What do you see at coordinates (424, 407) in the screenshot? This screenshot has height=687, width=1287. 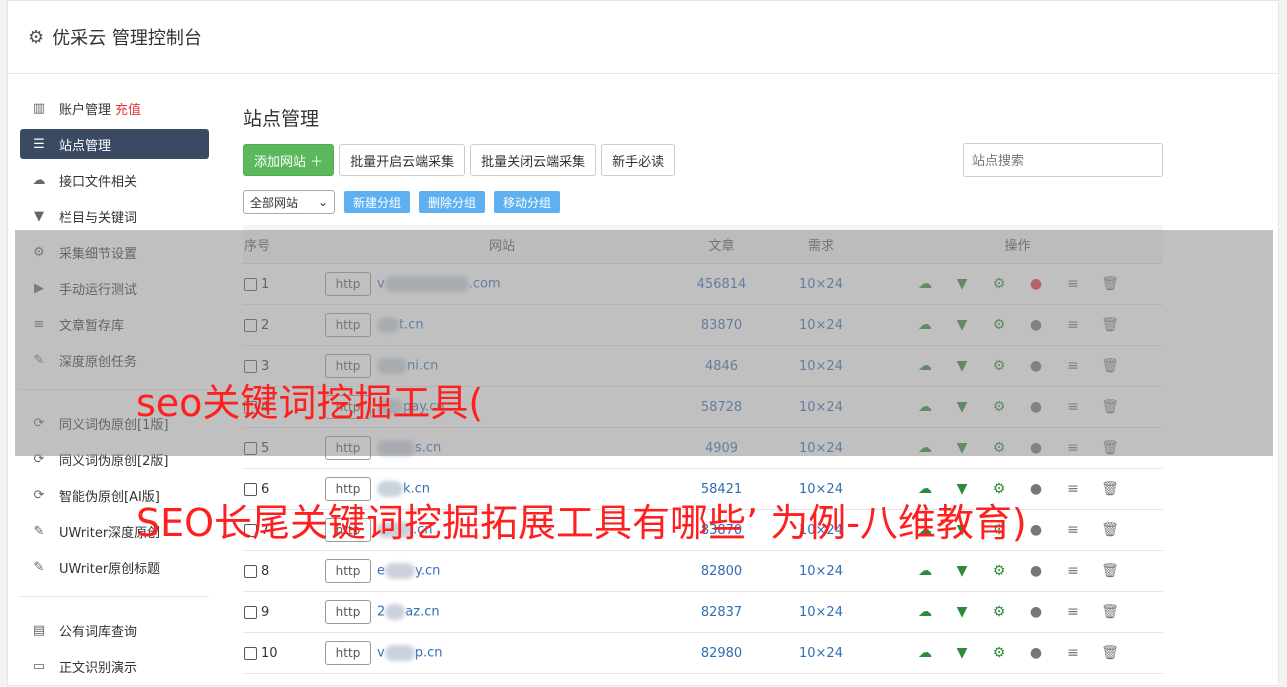 I see `site-domain-suffix: pay.cn` at bounding box center [424, 407].